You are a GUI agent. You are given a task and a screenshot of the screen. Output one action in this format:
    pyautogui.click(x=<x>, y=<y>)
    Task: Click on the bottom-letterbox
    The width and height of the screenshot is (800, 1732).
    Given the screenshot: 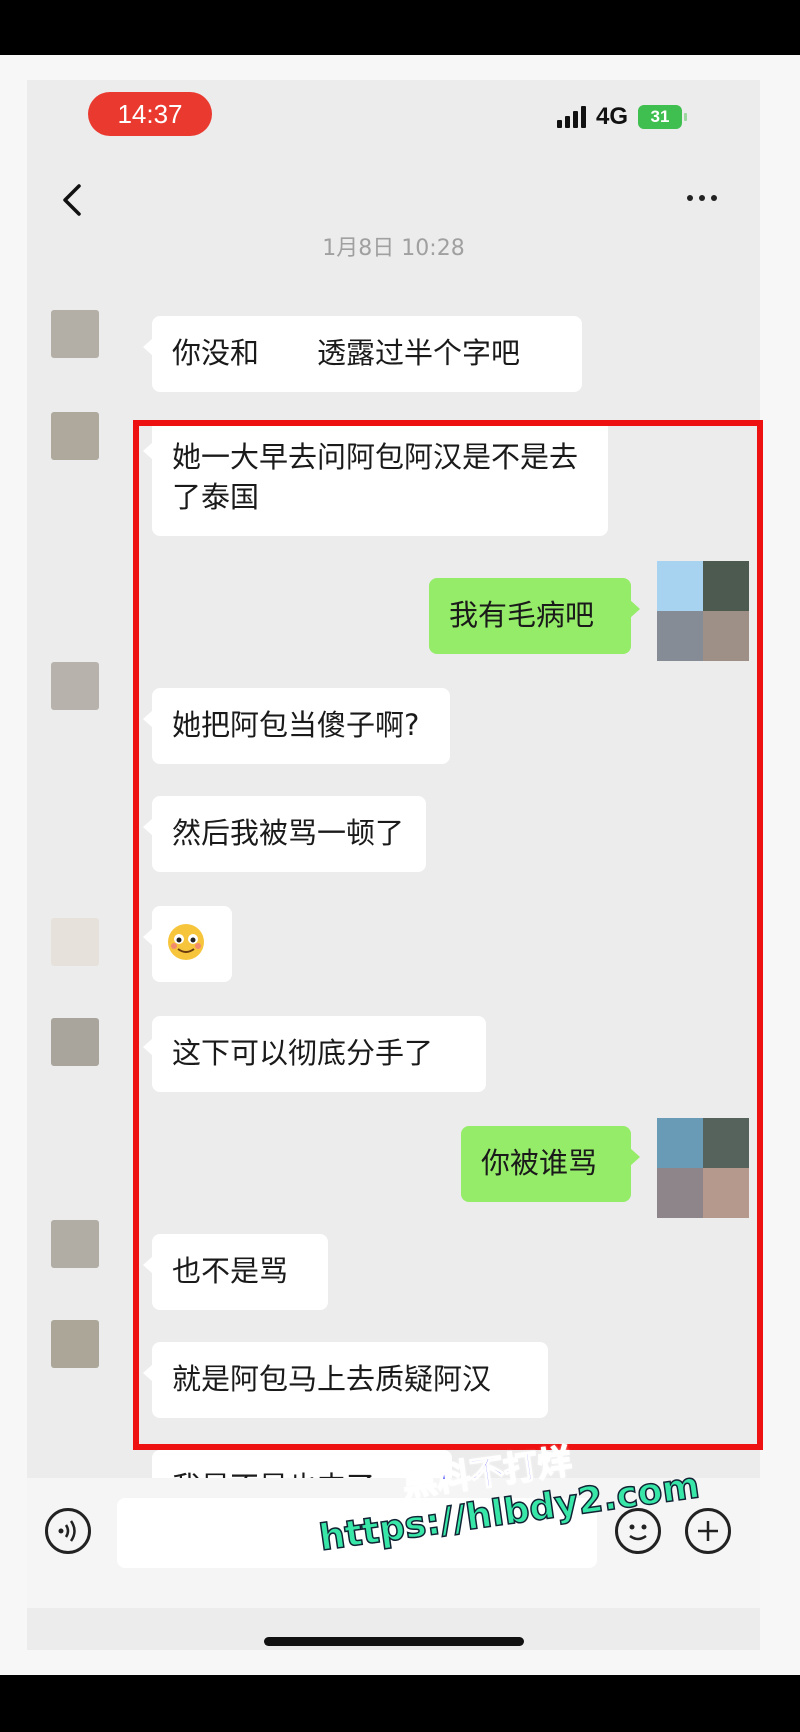 What is the action you would take?
    pyautogui.click(x=400, y=1703)
    